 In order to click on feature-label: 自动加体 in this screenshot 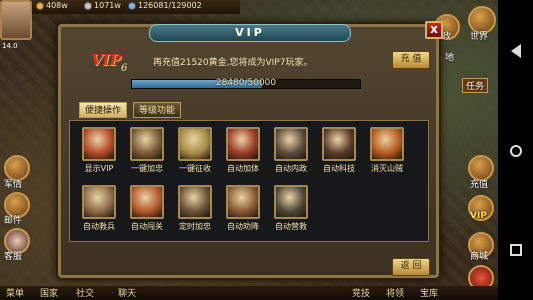, I will do `click(243, 168)`.